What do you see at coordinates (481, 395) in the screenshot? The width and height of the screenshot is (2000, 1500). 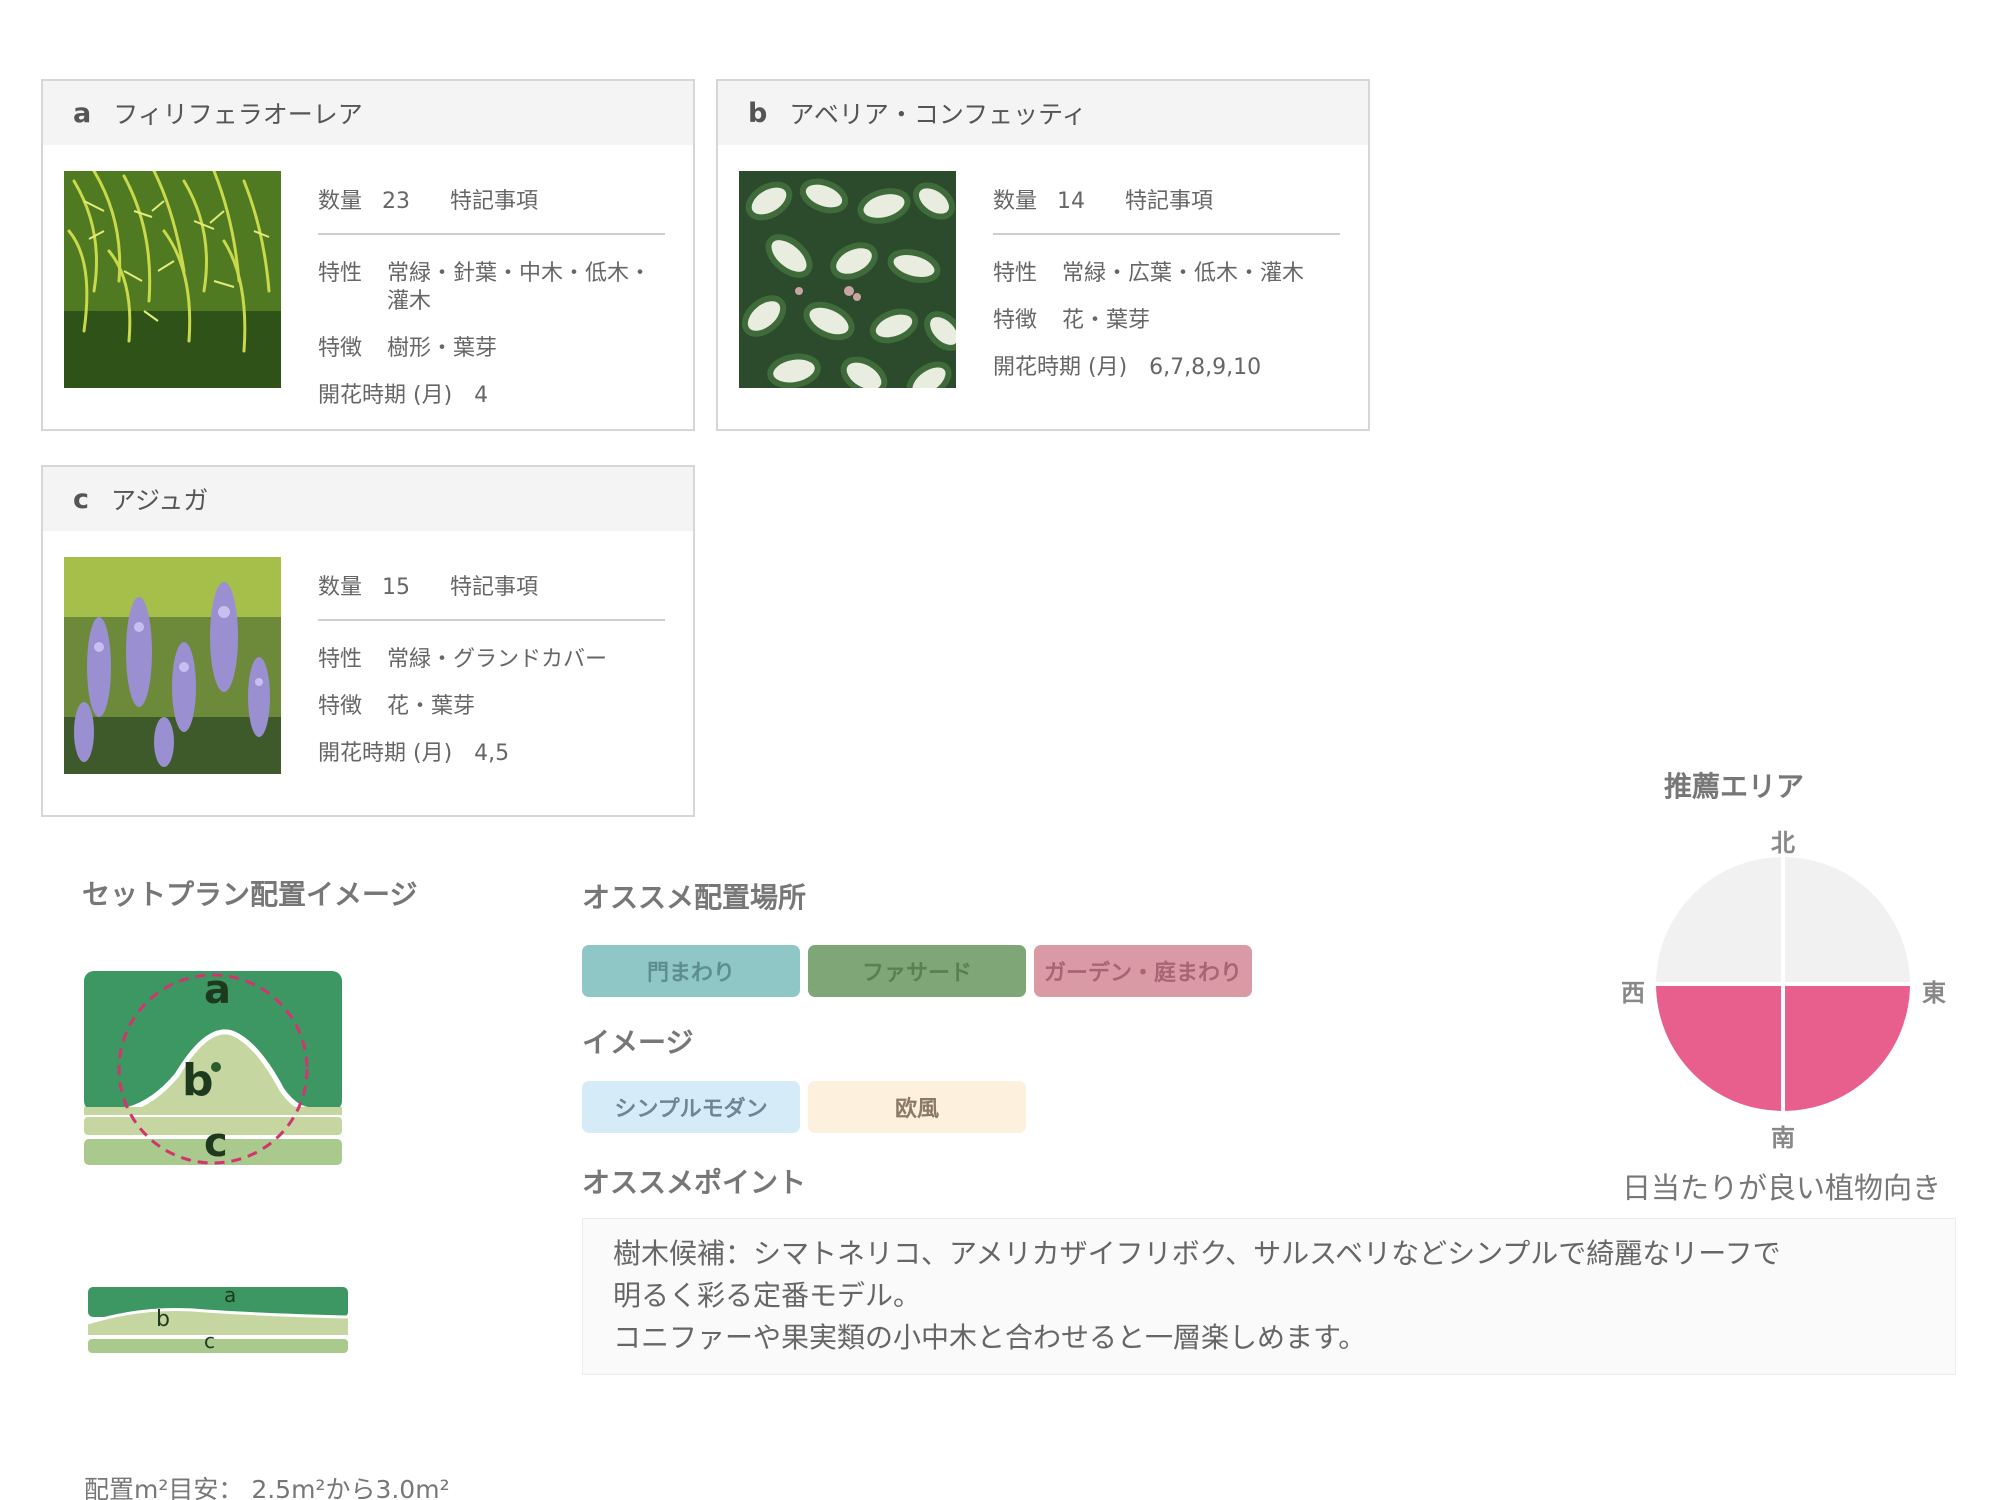 I see `bloom-value: 4` at bounding box center [481, 395].